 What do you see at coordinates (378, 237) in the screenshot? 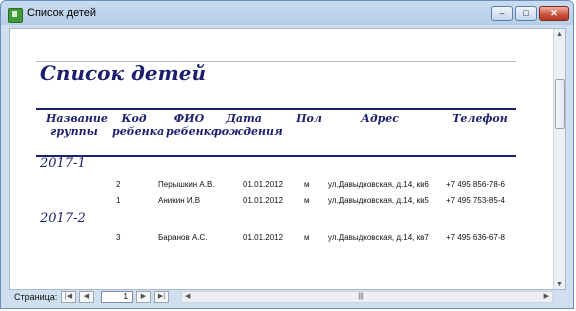
I see `cell-address: ул.Давыдковская, д.14, кв7` at bounding box center [378, 237].